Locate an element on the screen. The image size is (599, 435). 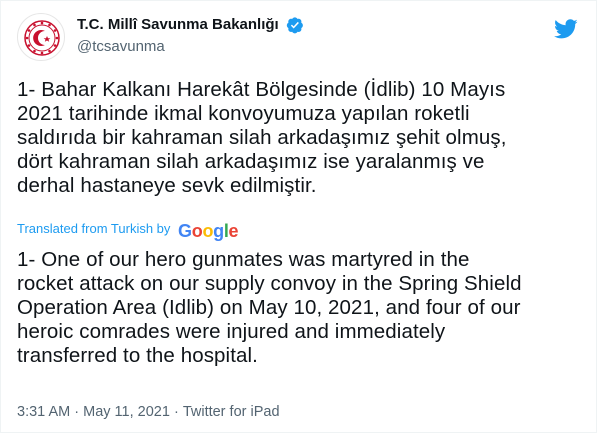
twitter-bird-icon is located at coordinates (566, 29).